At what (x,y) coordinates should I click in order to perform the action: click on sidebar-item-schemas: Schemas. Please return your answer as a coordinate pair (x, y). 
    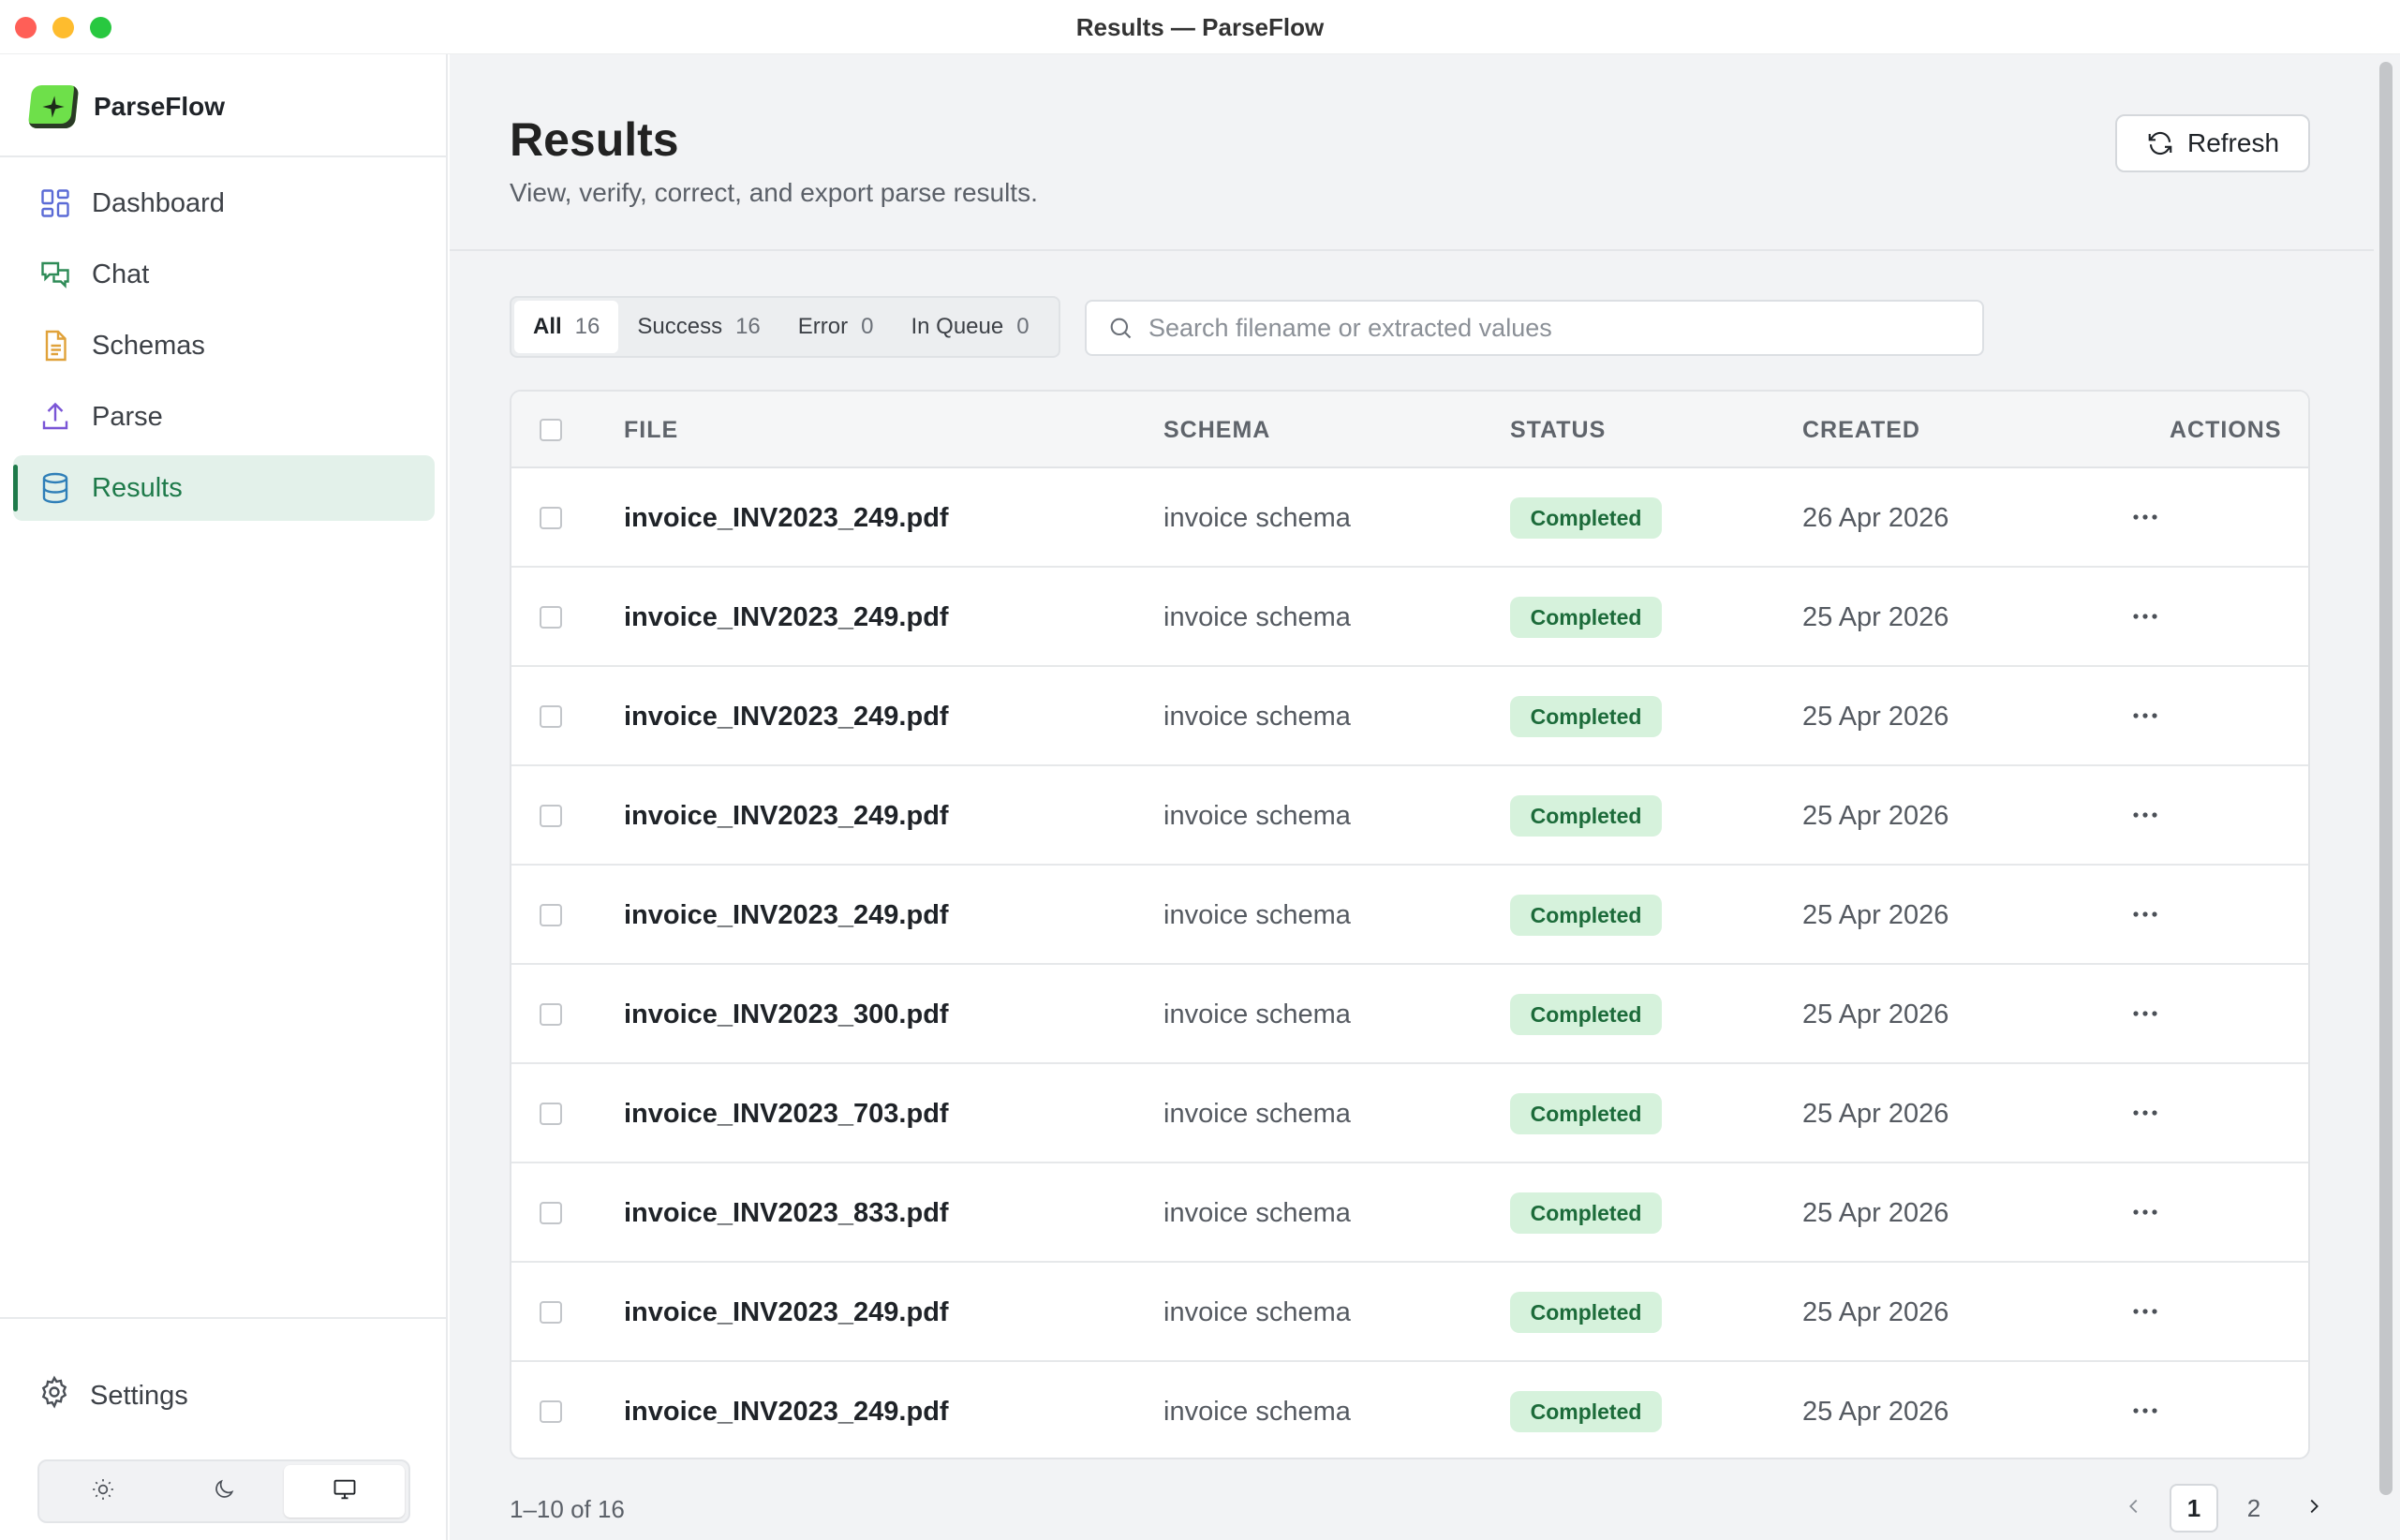
    Looking at the image, I should click on (224, 345).